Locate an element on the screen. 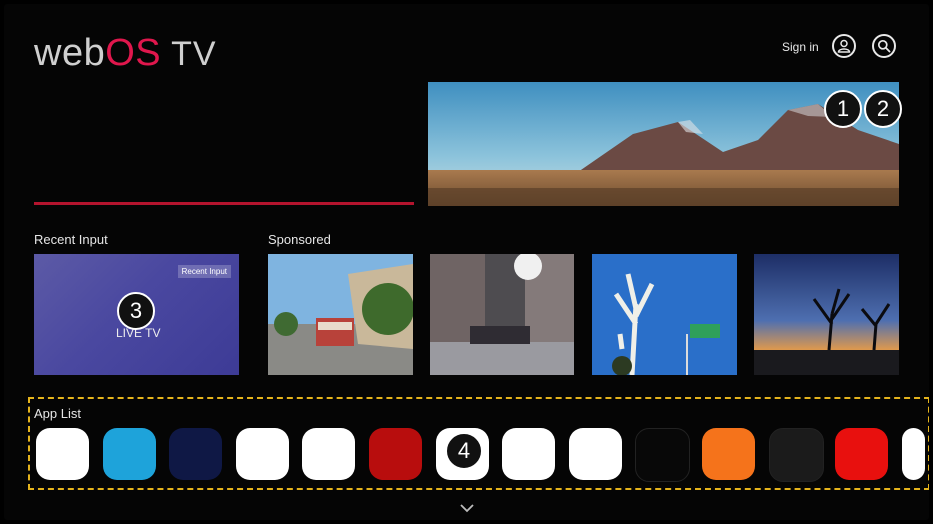 The width and height of the screenshot is (933, 524). callout-3: 3 is located at coordinates (136, 311).